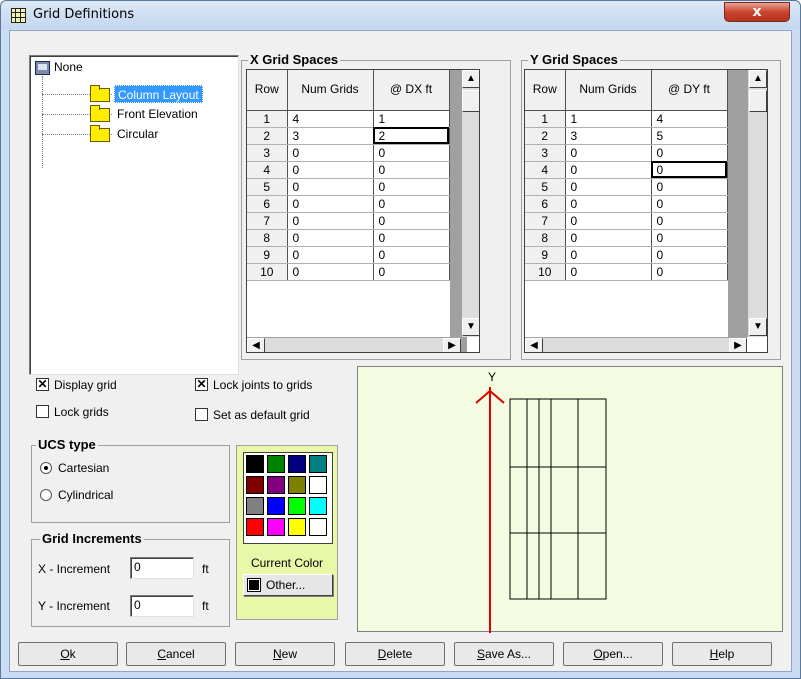 This screenshot has height=679, width=801. Describe the element at coordinates (162, 568) in the screenshot. I see `x-increment-input: 0` at that location.